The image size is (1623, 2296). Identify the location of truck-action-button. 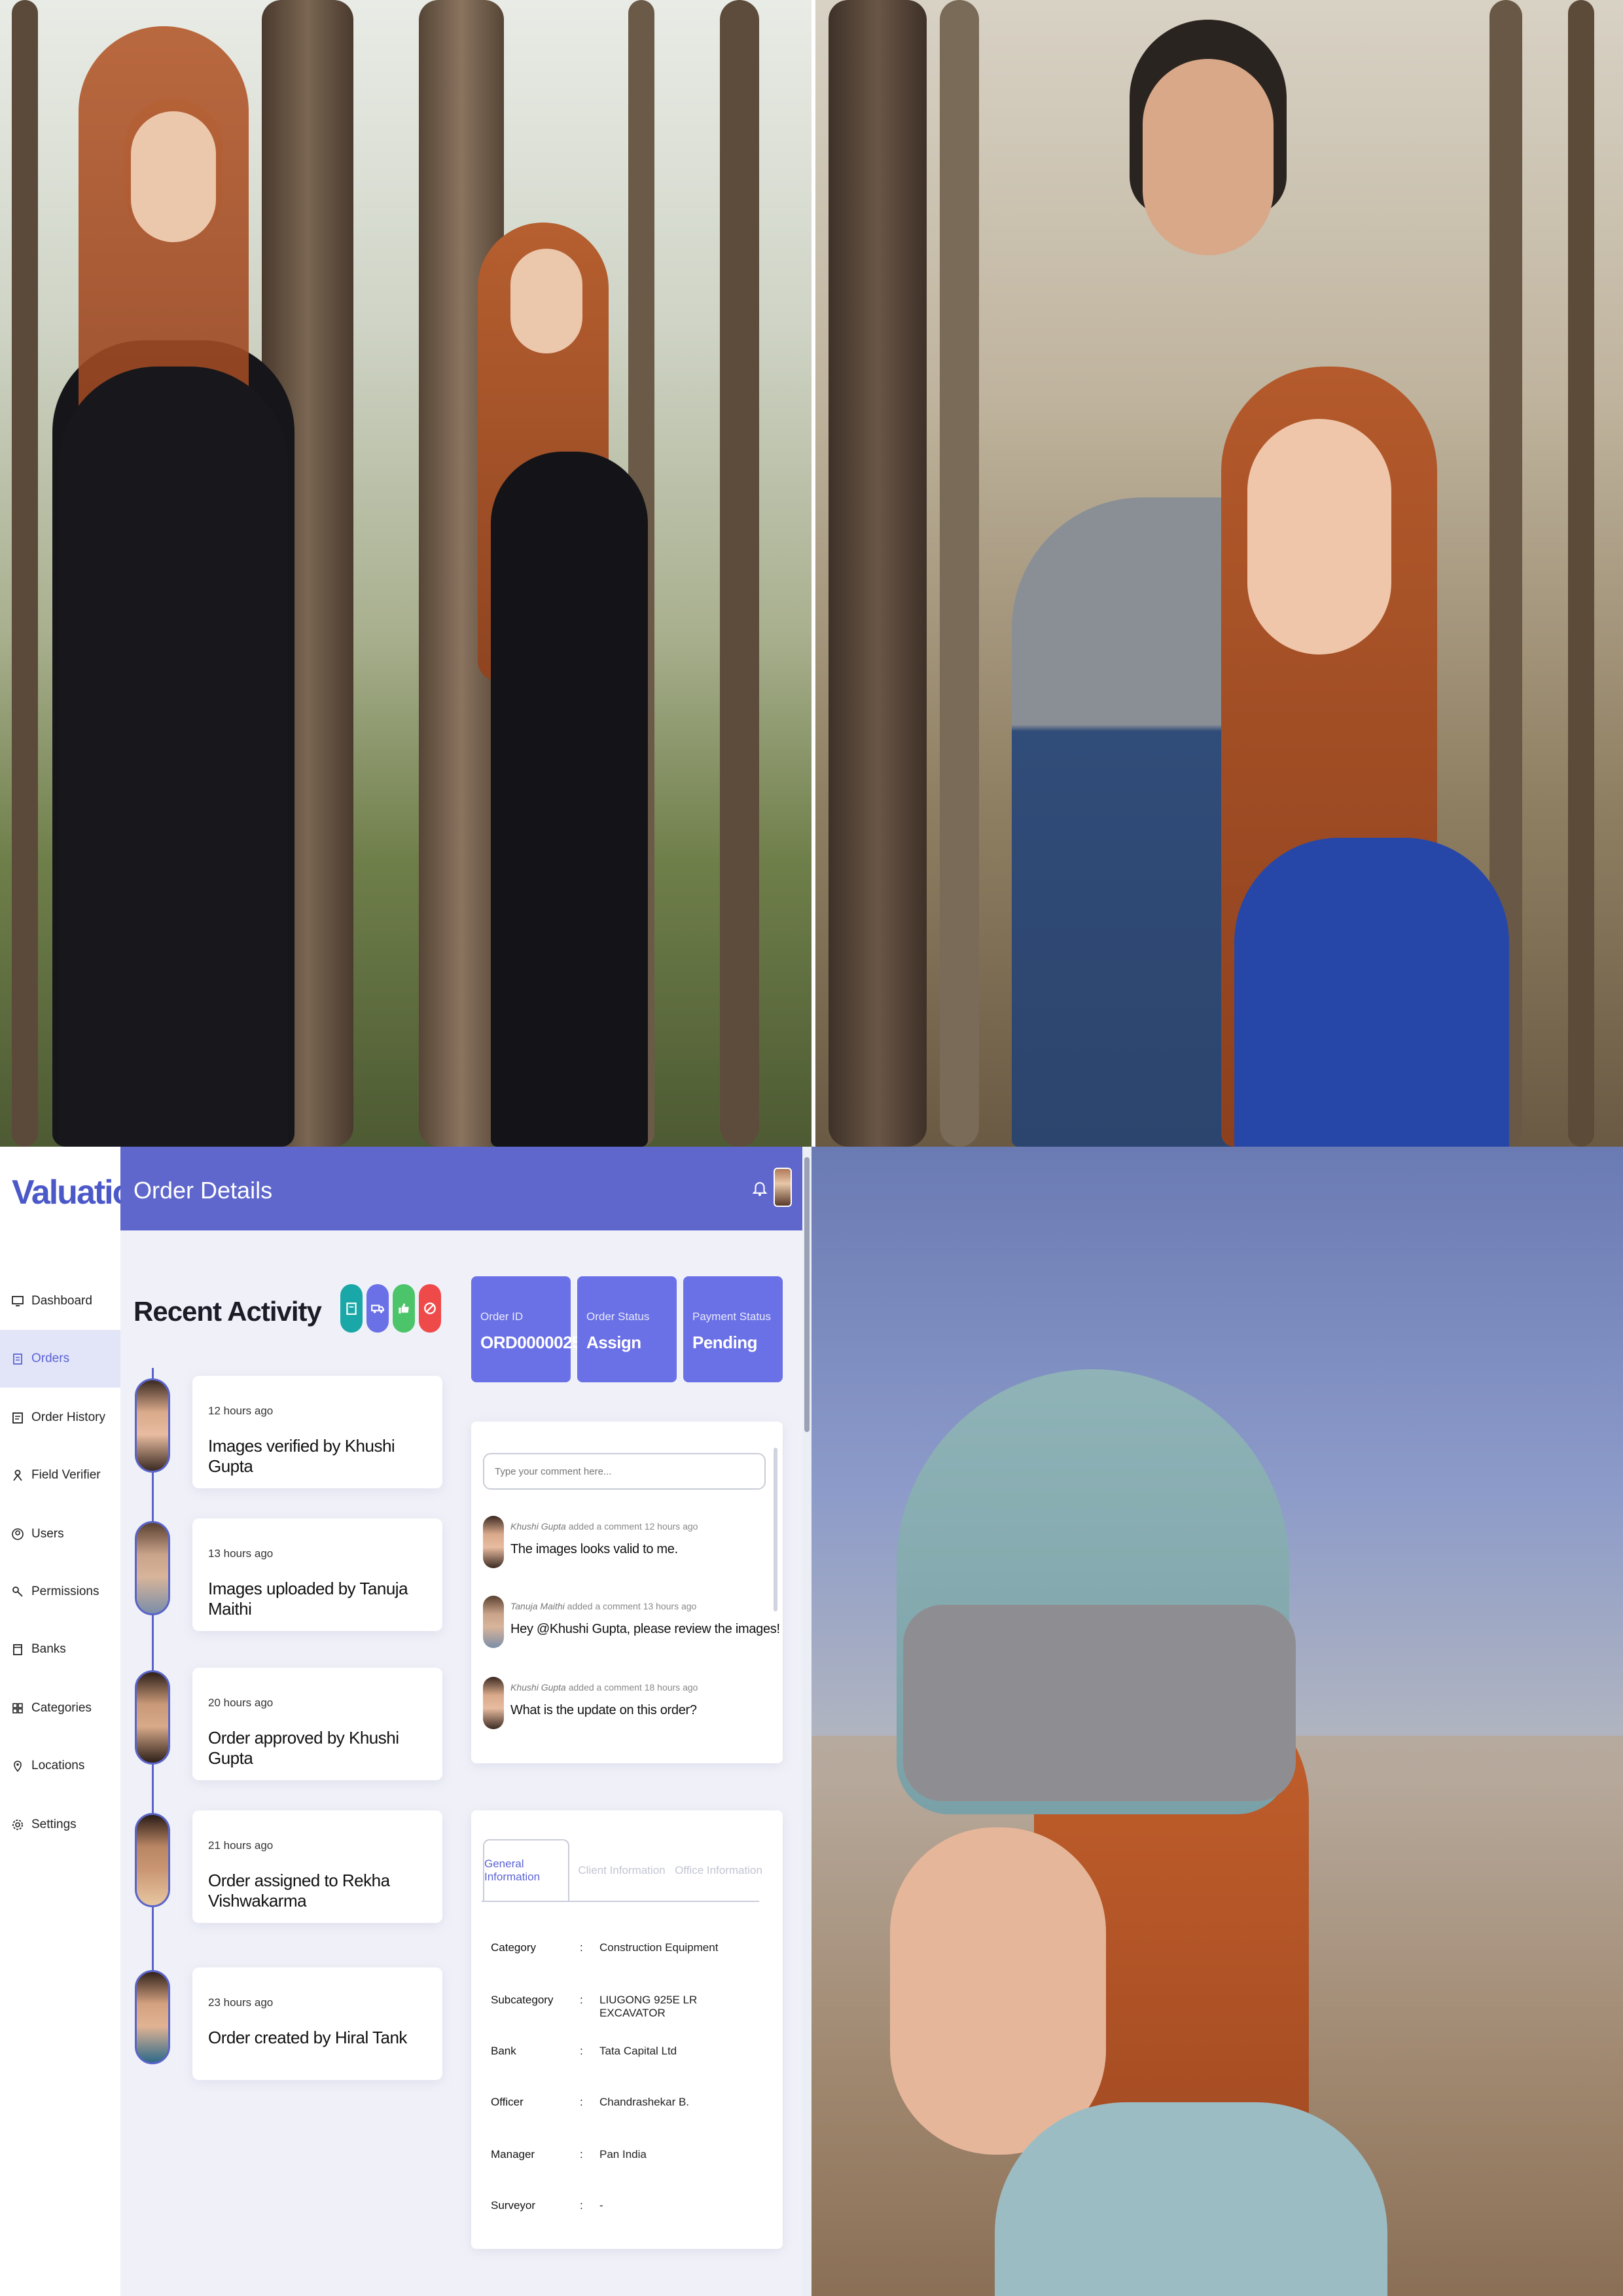
(378, 1308).